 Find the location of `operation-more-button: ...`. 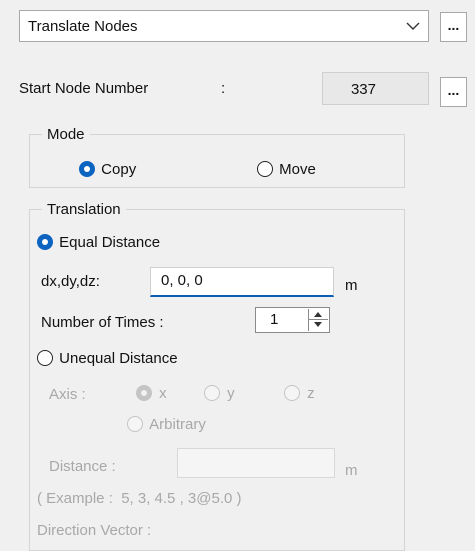

operation-more-button: ... is located at coordinates (453, 27).